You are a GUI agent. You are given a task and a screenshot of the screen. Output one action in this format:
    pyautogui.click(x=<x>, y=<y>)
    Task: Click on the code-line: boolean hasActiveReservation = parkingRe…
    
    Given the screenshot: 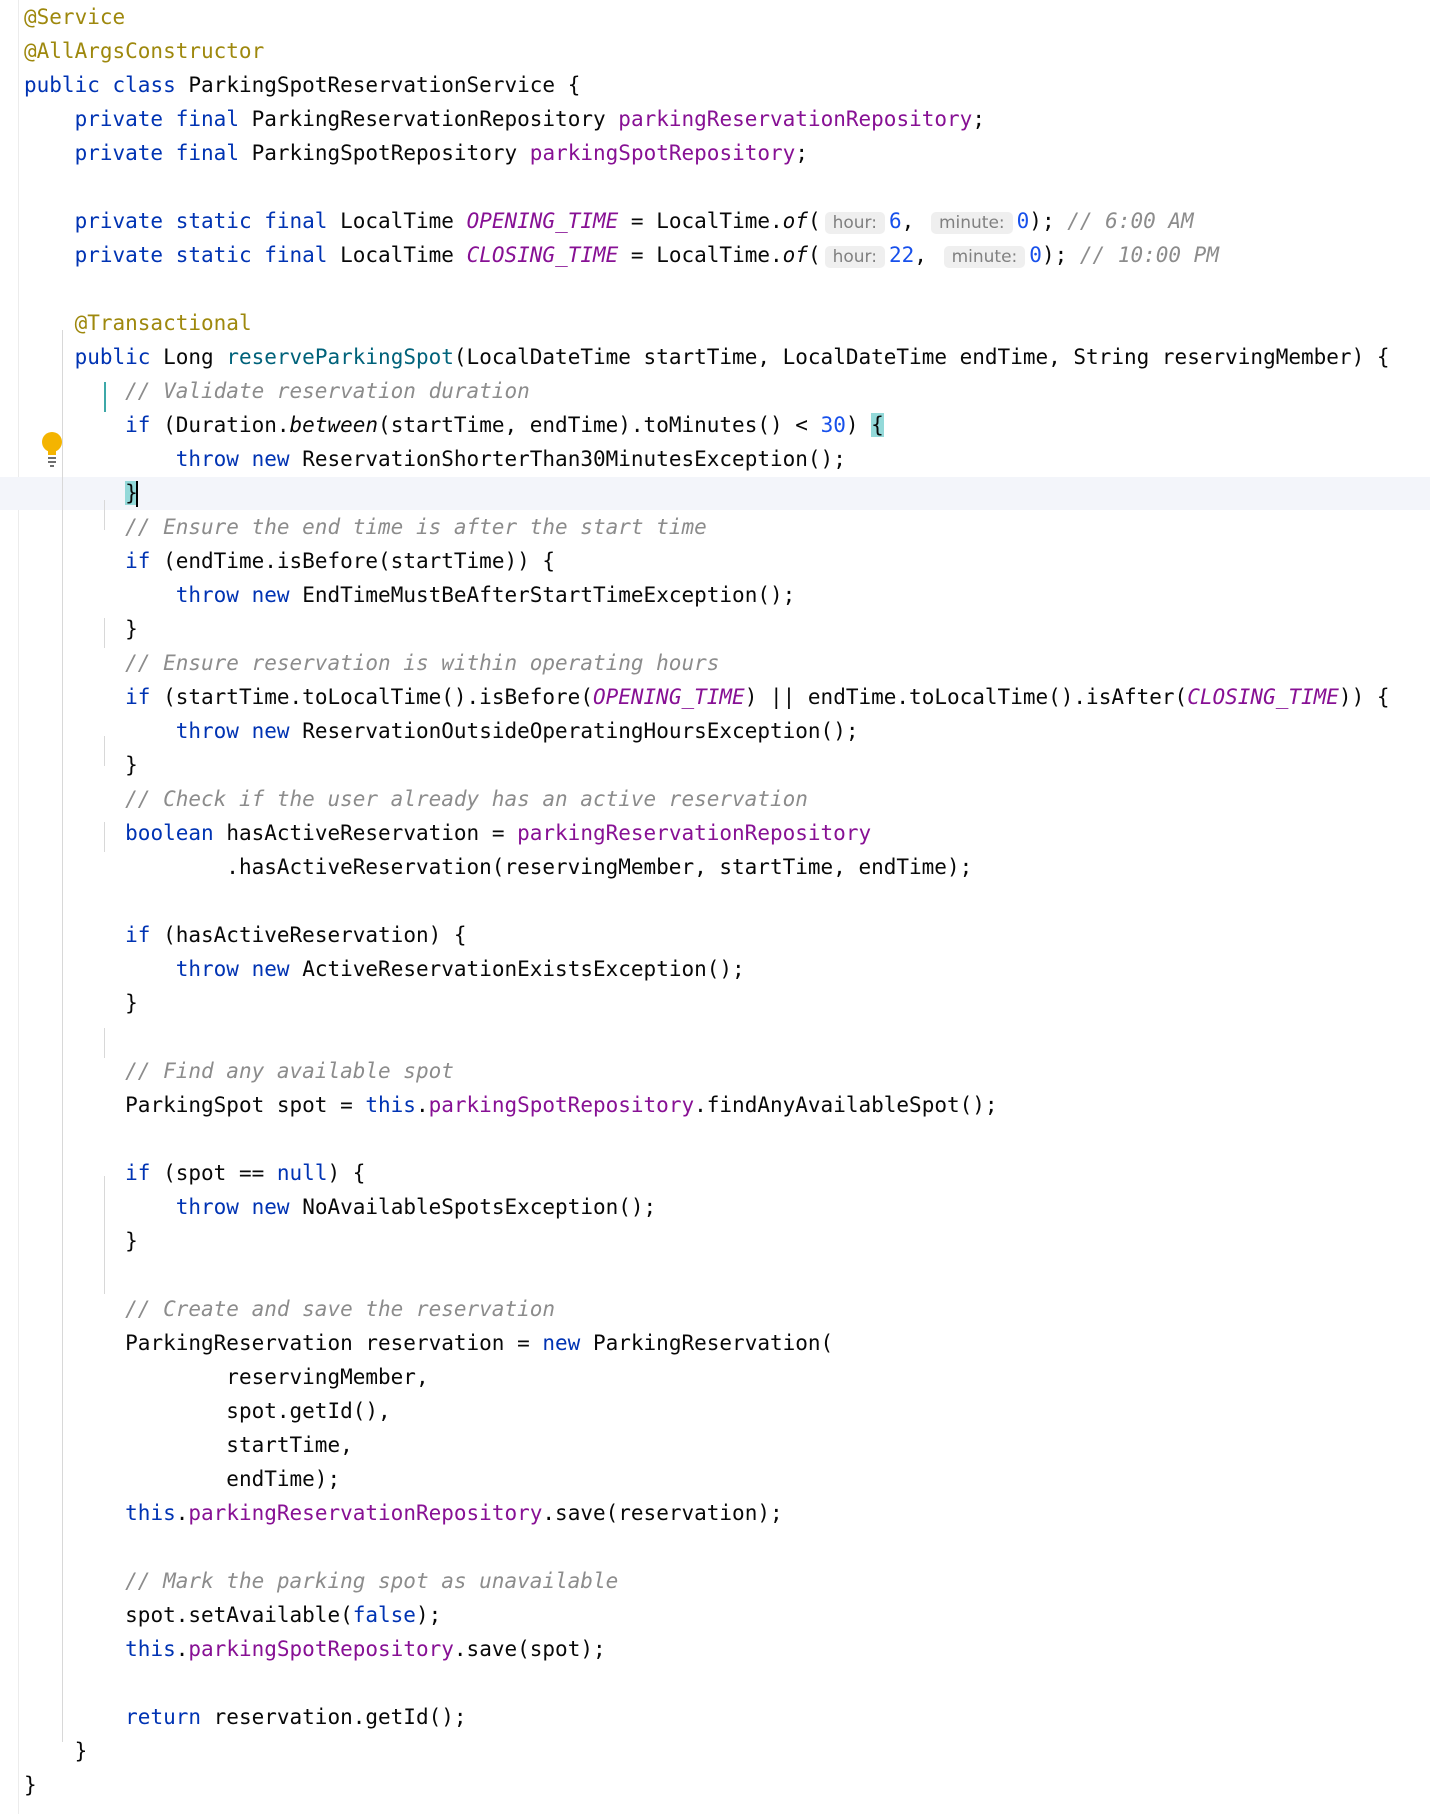 What is the action you would take?
    pyautogui.click(x=447, y=833)
    